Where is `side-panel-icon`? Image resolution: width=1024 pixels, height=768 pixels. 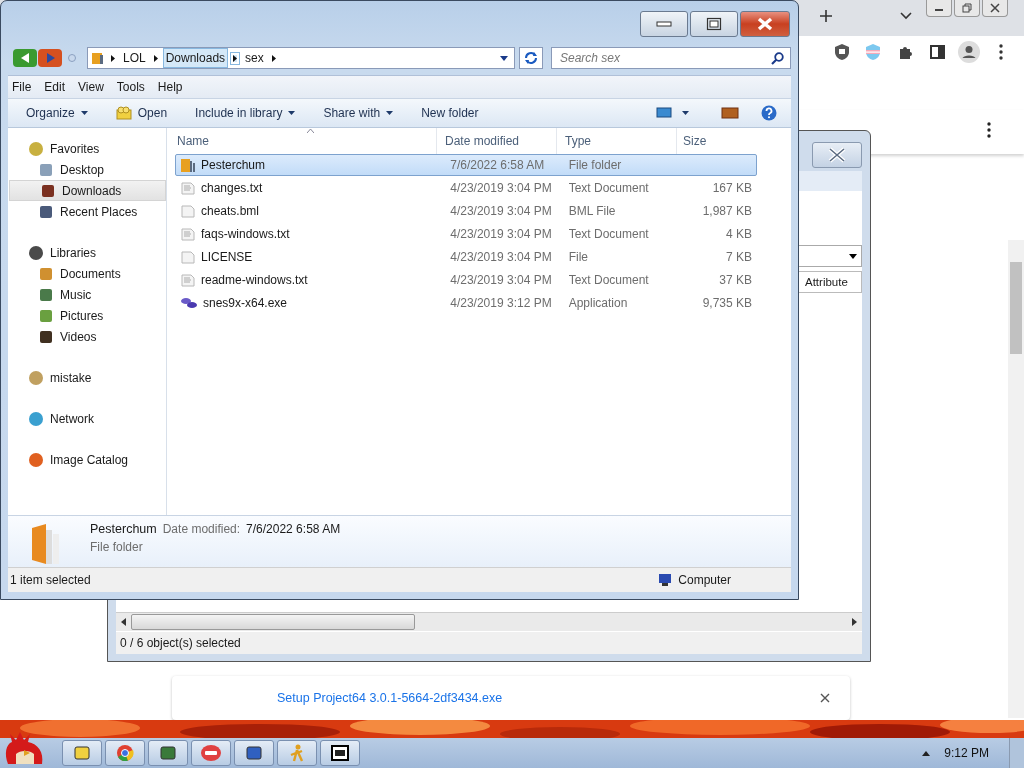 side-panel-icon is located at coordinates (937, 52).